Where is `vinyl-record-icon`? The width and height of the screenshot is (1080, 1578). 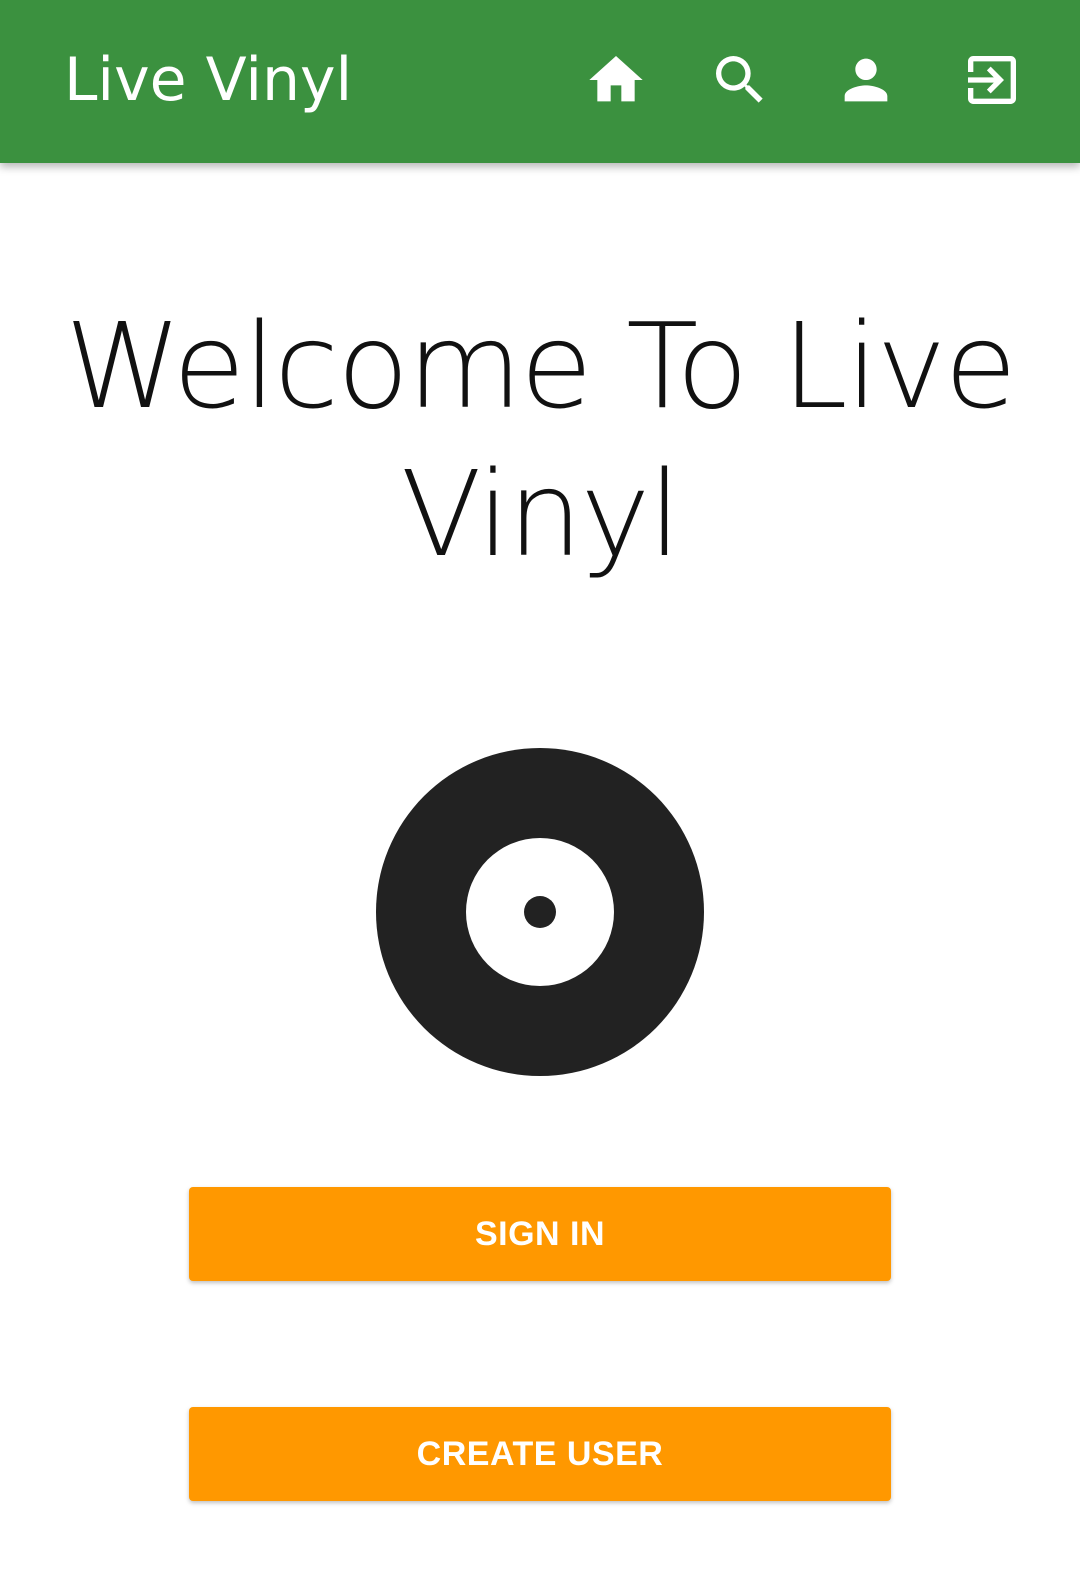 vinyl-record-icon is located at coordinates (540, 912).